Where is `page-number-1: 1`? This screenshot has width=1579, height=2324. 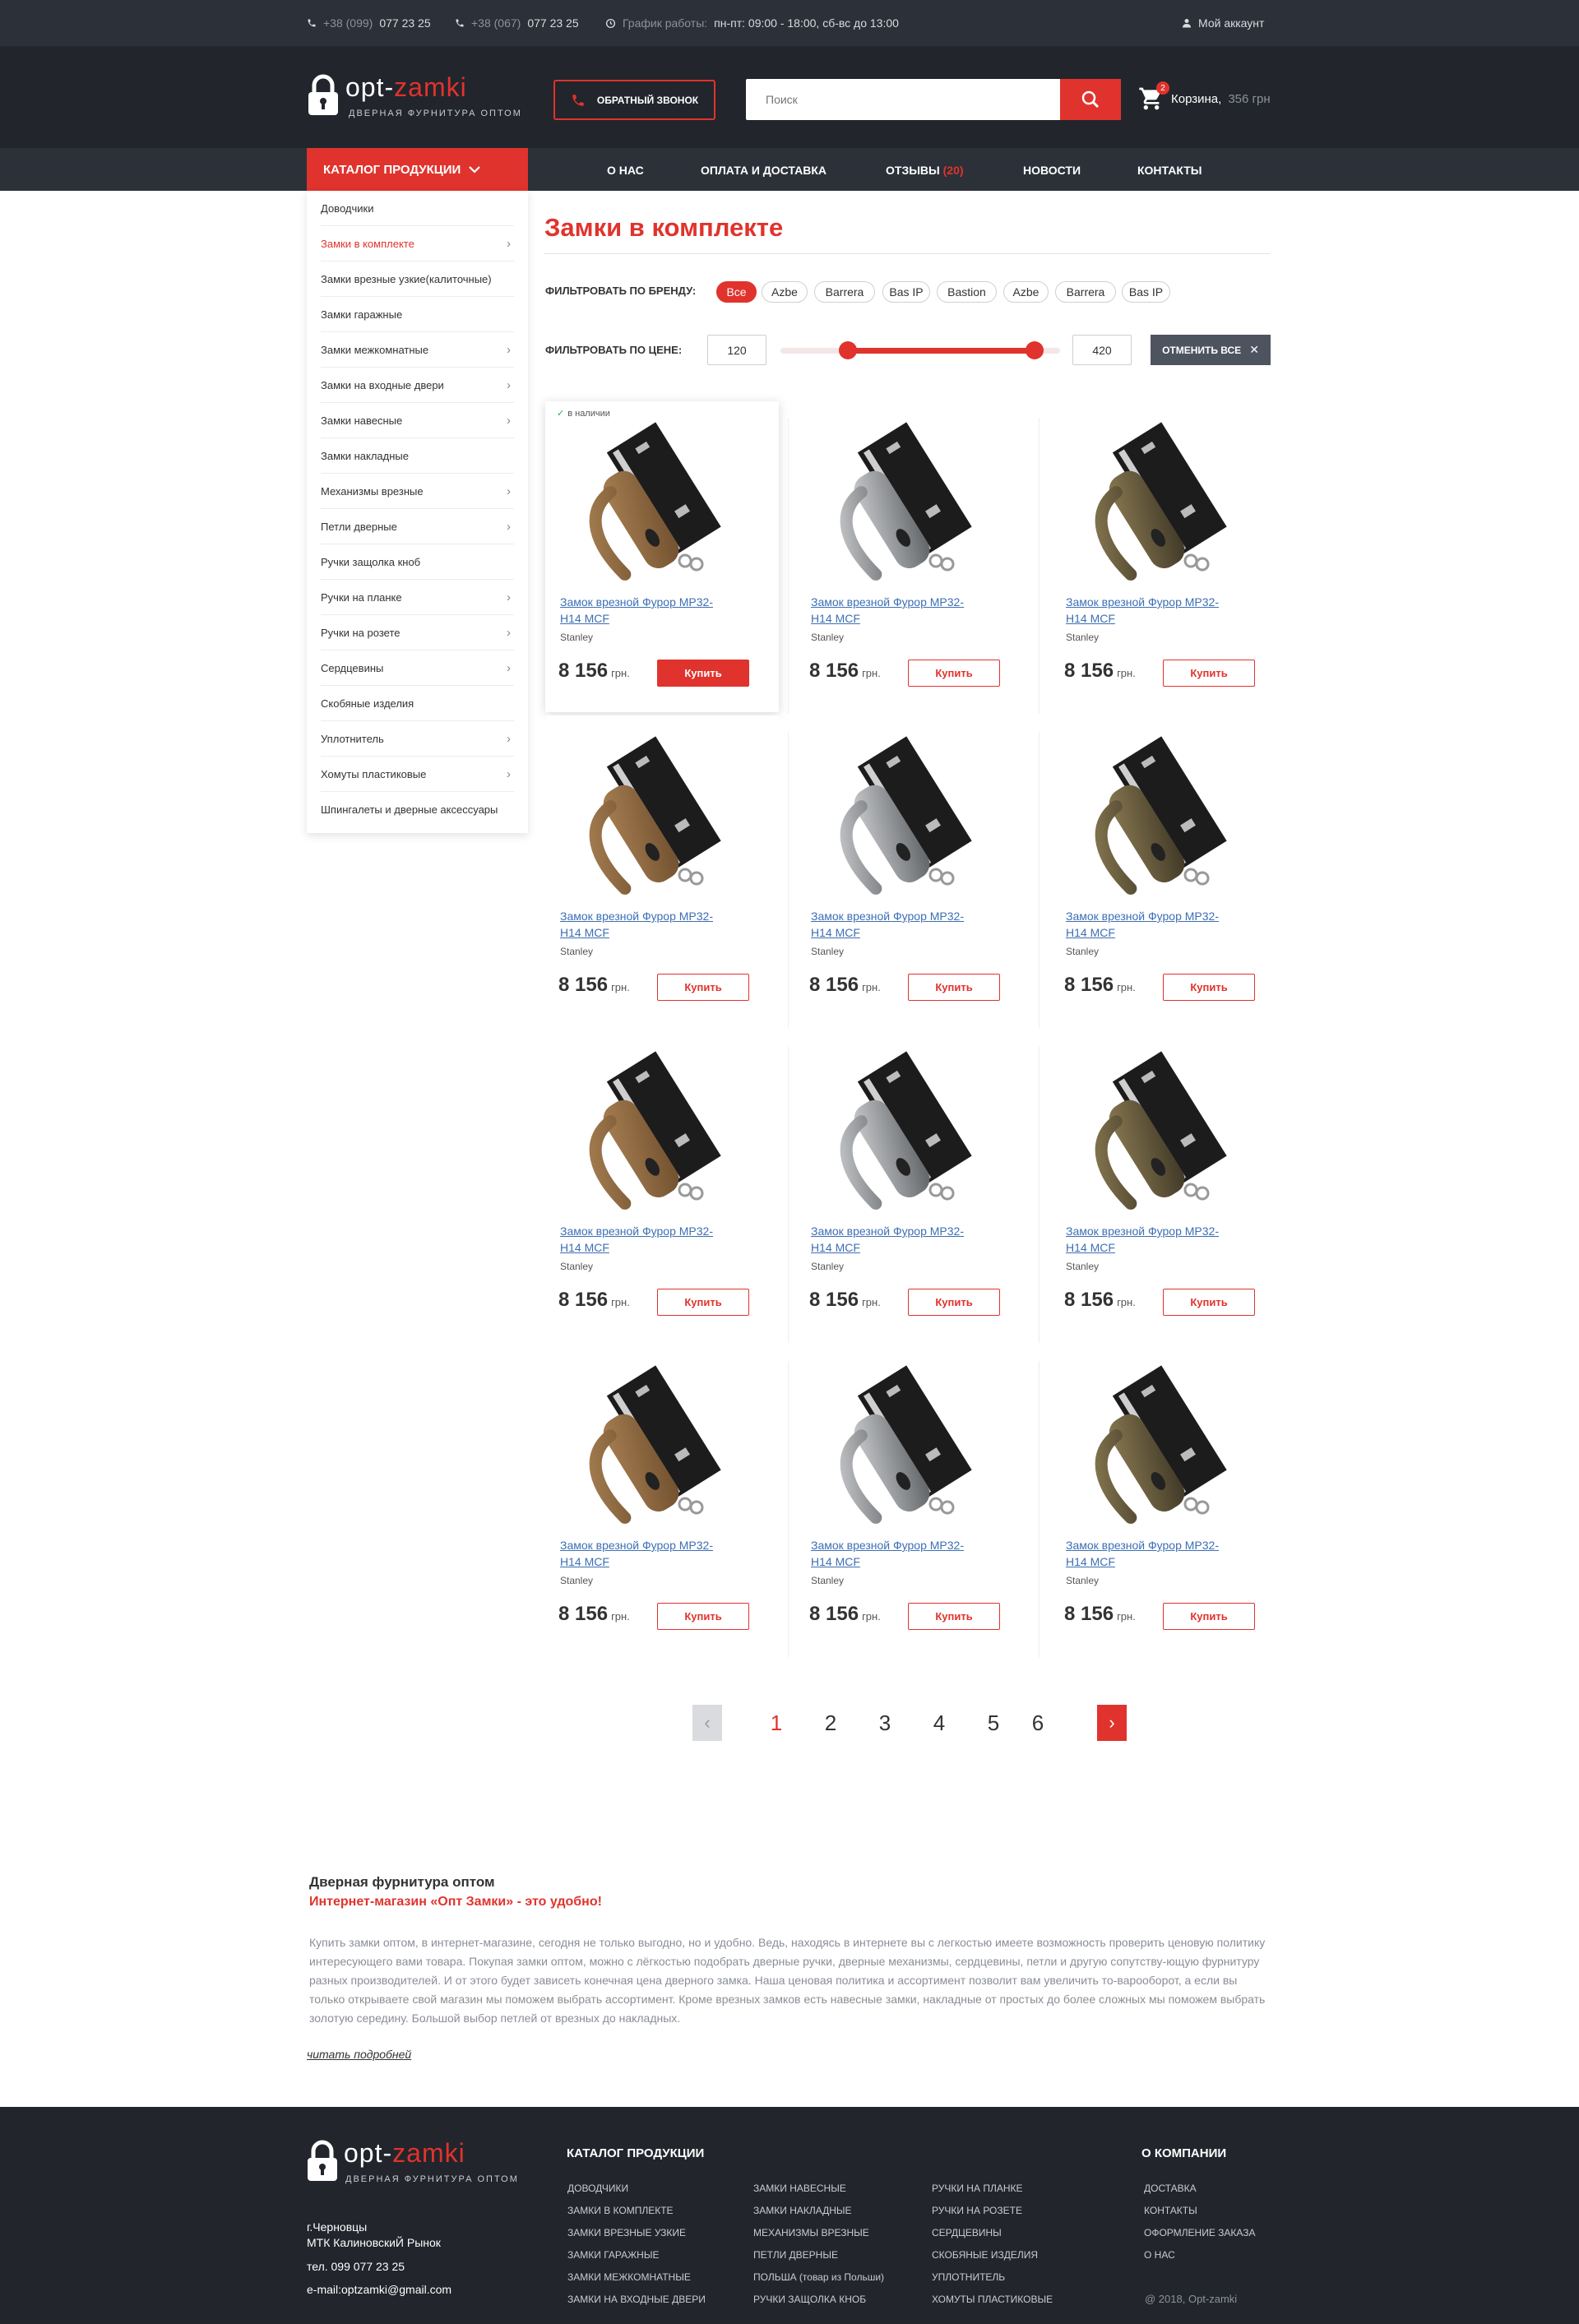
page-number-1: 1 is located at coordinates (777, 1723).